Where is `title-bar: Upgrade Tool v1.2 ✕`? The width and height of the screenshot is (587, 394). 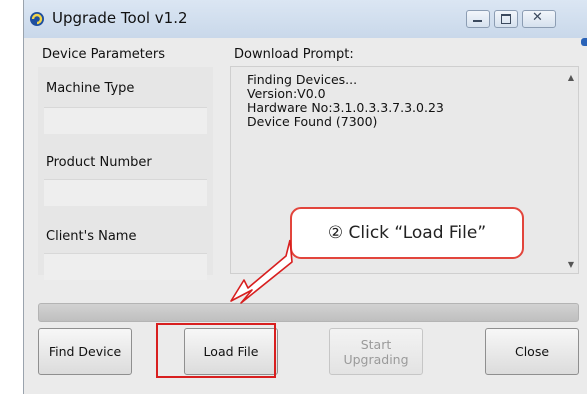 title-bar: Upgrade Tool v1.2 ✕ is located at coordinates (305, 19).